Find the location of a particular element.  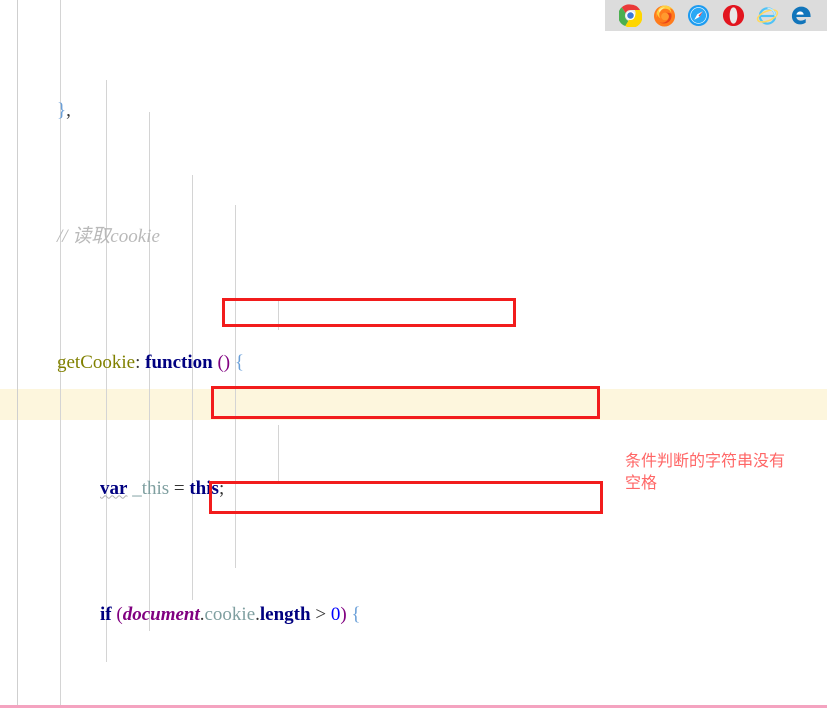

firefox-icon is located at coordinates (664, 15).